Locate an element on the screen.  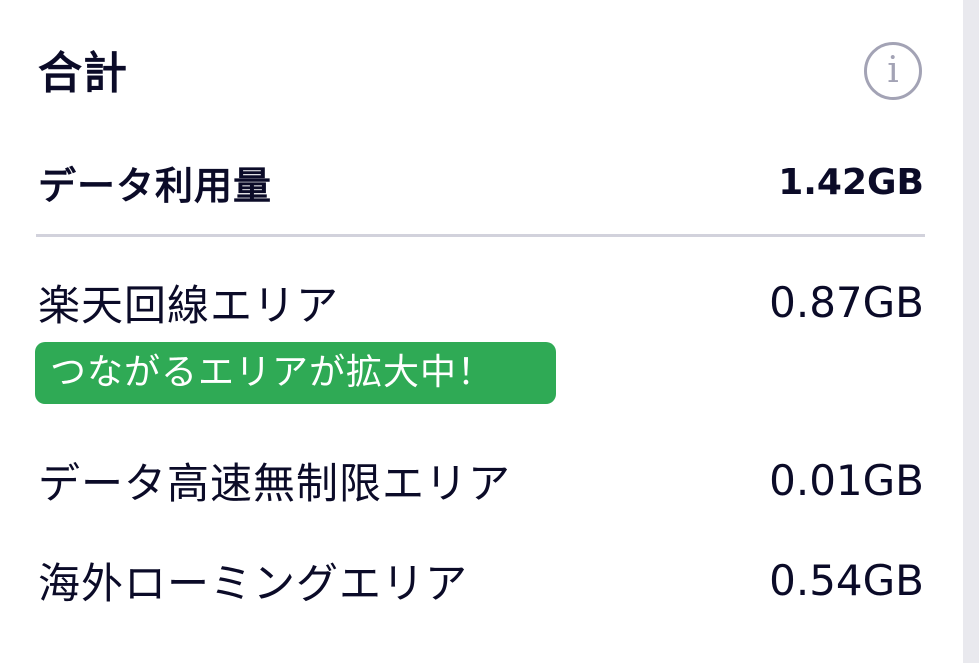
unlimited-highspeed-area-label: データ高速無制限エリア is located at coordinates (275, 483).